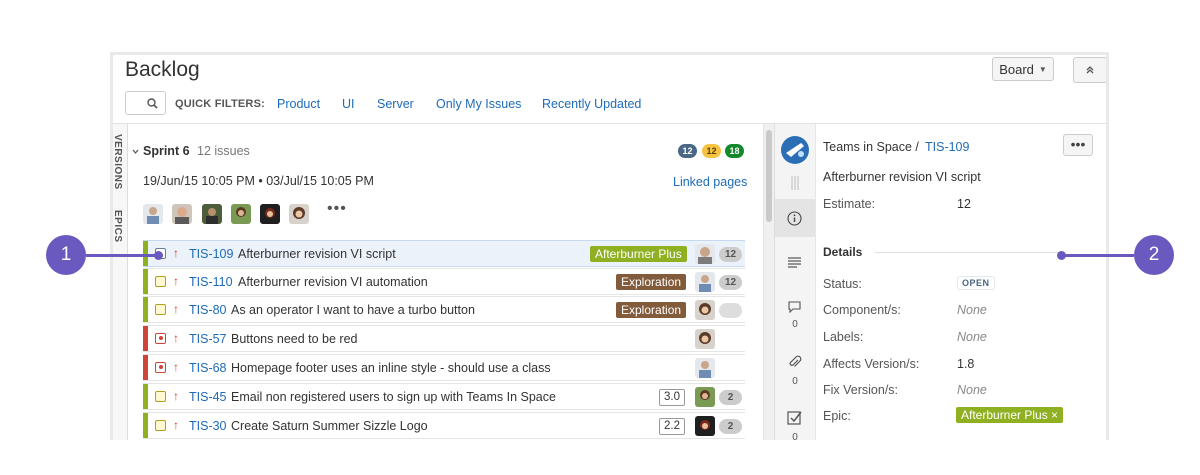  Describe the element at coordinates (862, 310) in the screenshot. I see `component-label: Component/s:` at that location.